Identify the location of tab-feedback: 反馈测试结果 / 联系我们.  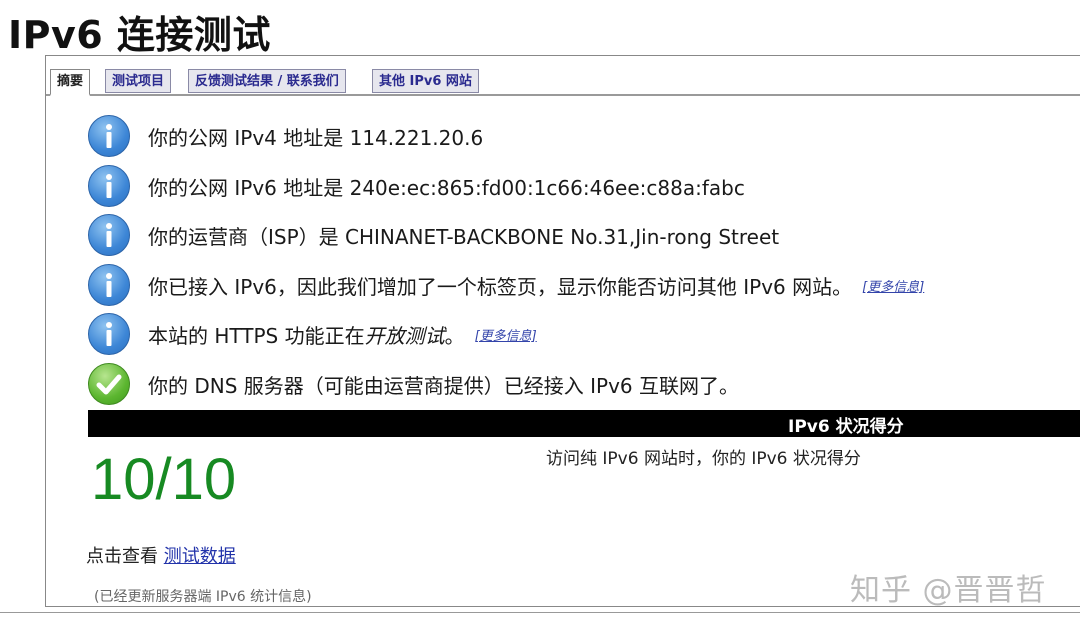
(267, 81).